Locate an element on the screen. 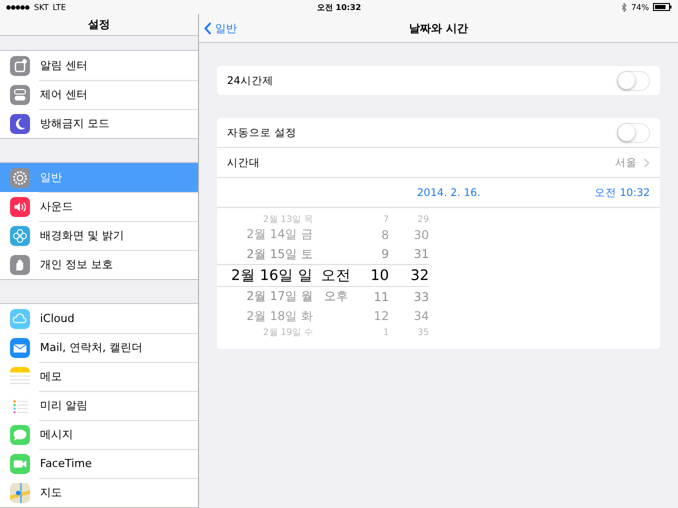 This screenshot has height=508, width=678. sidebar-item: 제어 센터 is located at coordinates (99, 94).